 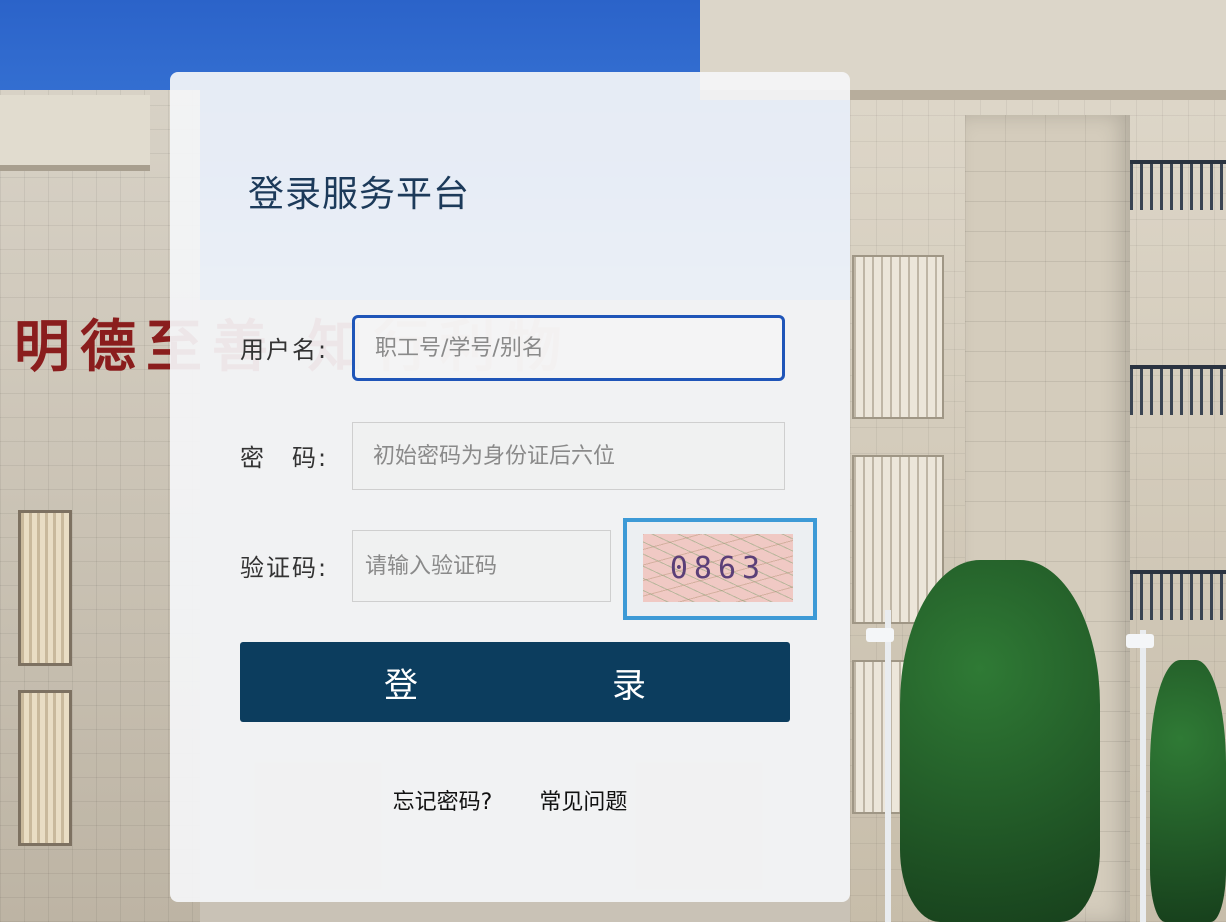 What do you see at coordinates (481, 566) in the screenshot?
I see `captcha-input` at bounding box center [481, 566].